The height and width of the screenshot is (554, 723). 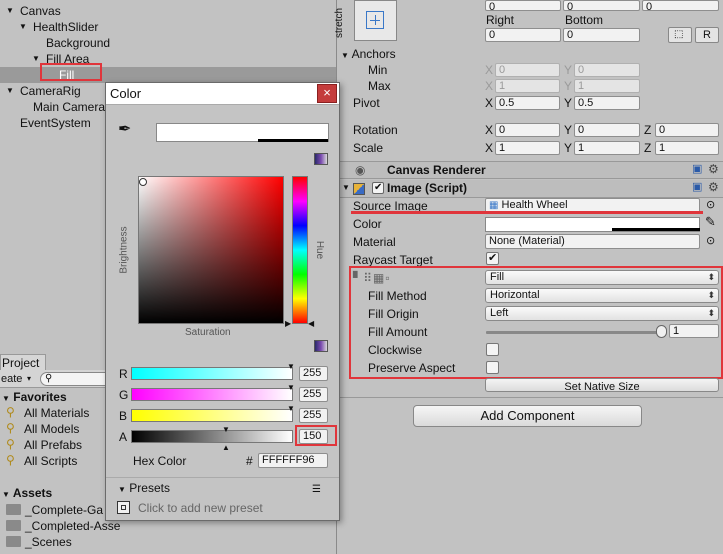 I want to click on material-field: None (Material), so click(x=592, y=241).